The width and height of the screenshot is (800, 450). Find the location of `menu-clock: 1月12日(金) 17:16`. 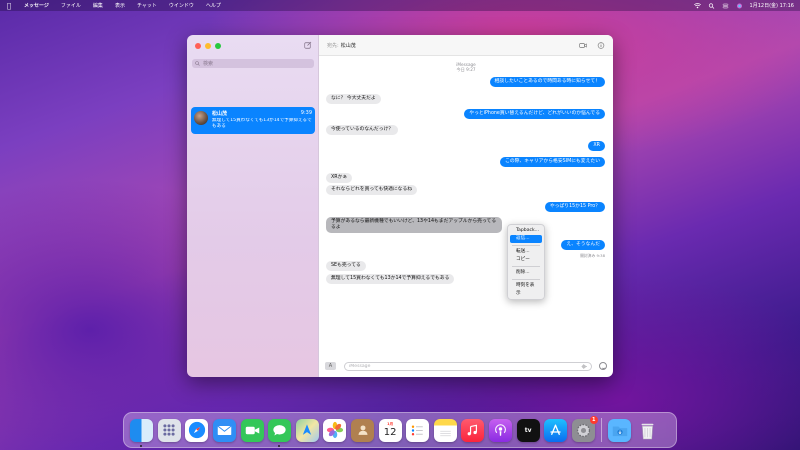

menu-clock: 1月12日(金) 17:16 is located at coordinates (772, 5).